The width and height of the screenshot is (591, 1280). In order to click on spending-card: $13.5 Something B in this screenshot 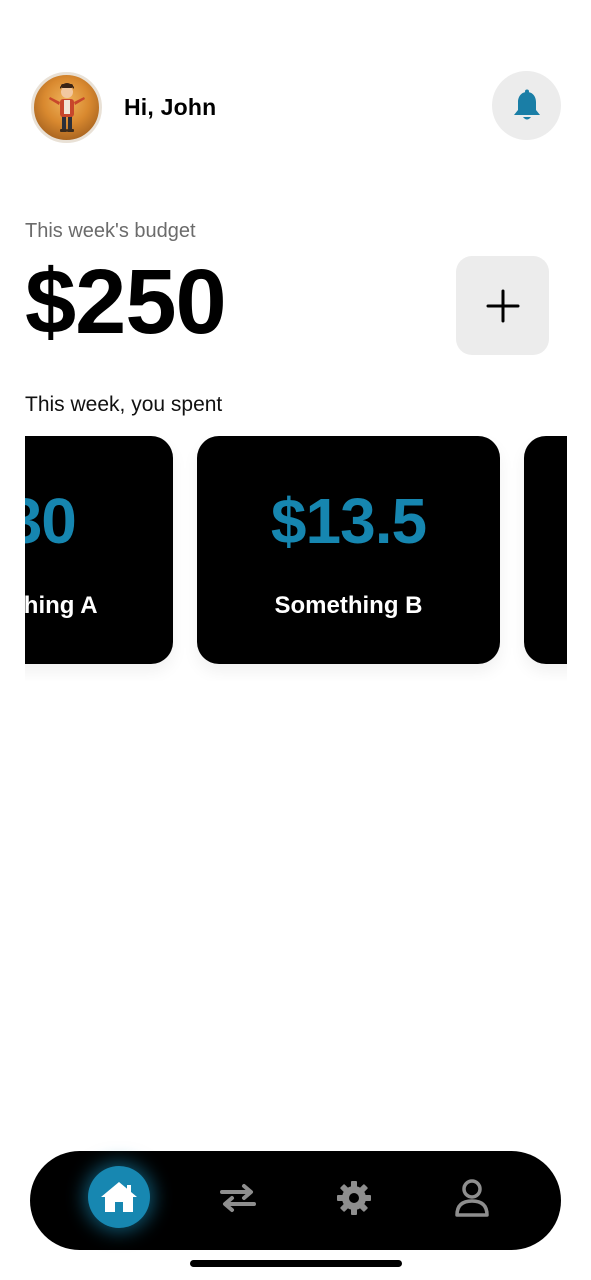, I will do `click(348, 550)`.